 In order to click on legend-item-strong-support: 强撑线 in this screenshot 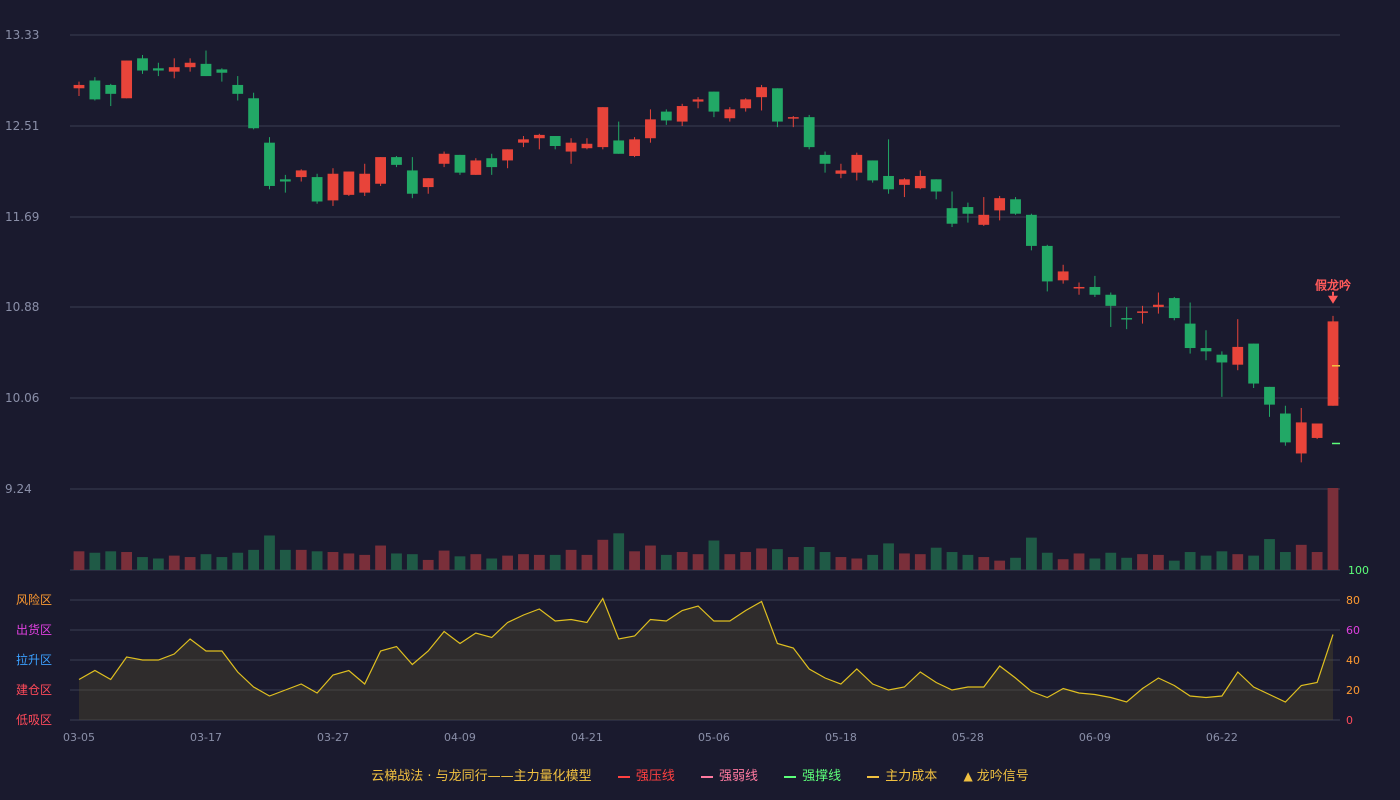, I will do `click(812, 774)`.